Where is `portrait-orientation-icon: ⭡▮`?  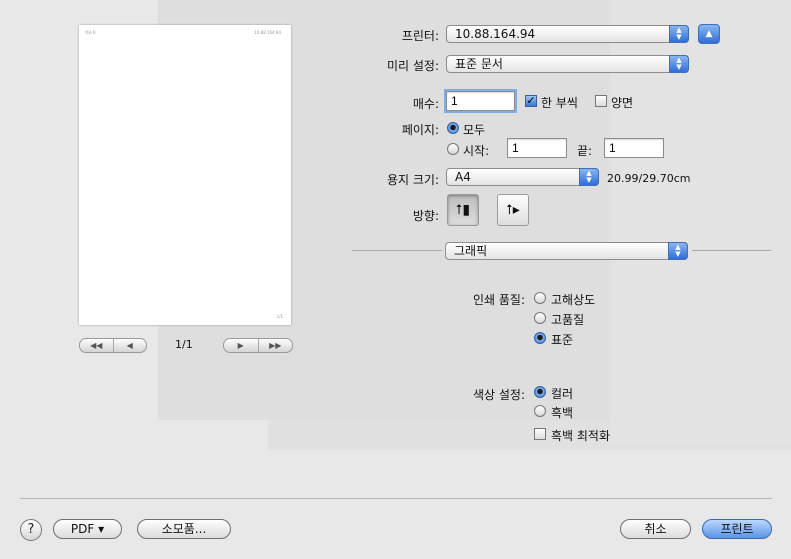 portrait-orientation-icon: ⭡▮ is located at coordinates (463, 210).